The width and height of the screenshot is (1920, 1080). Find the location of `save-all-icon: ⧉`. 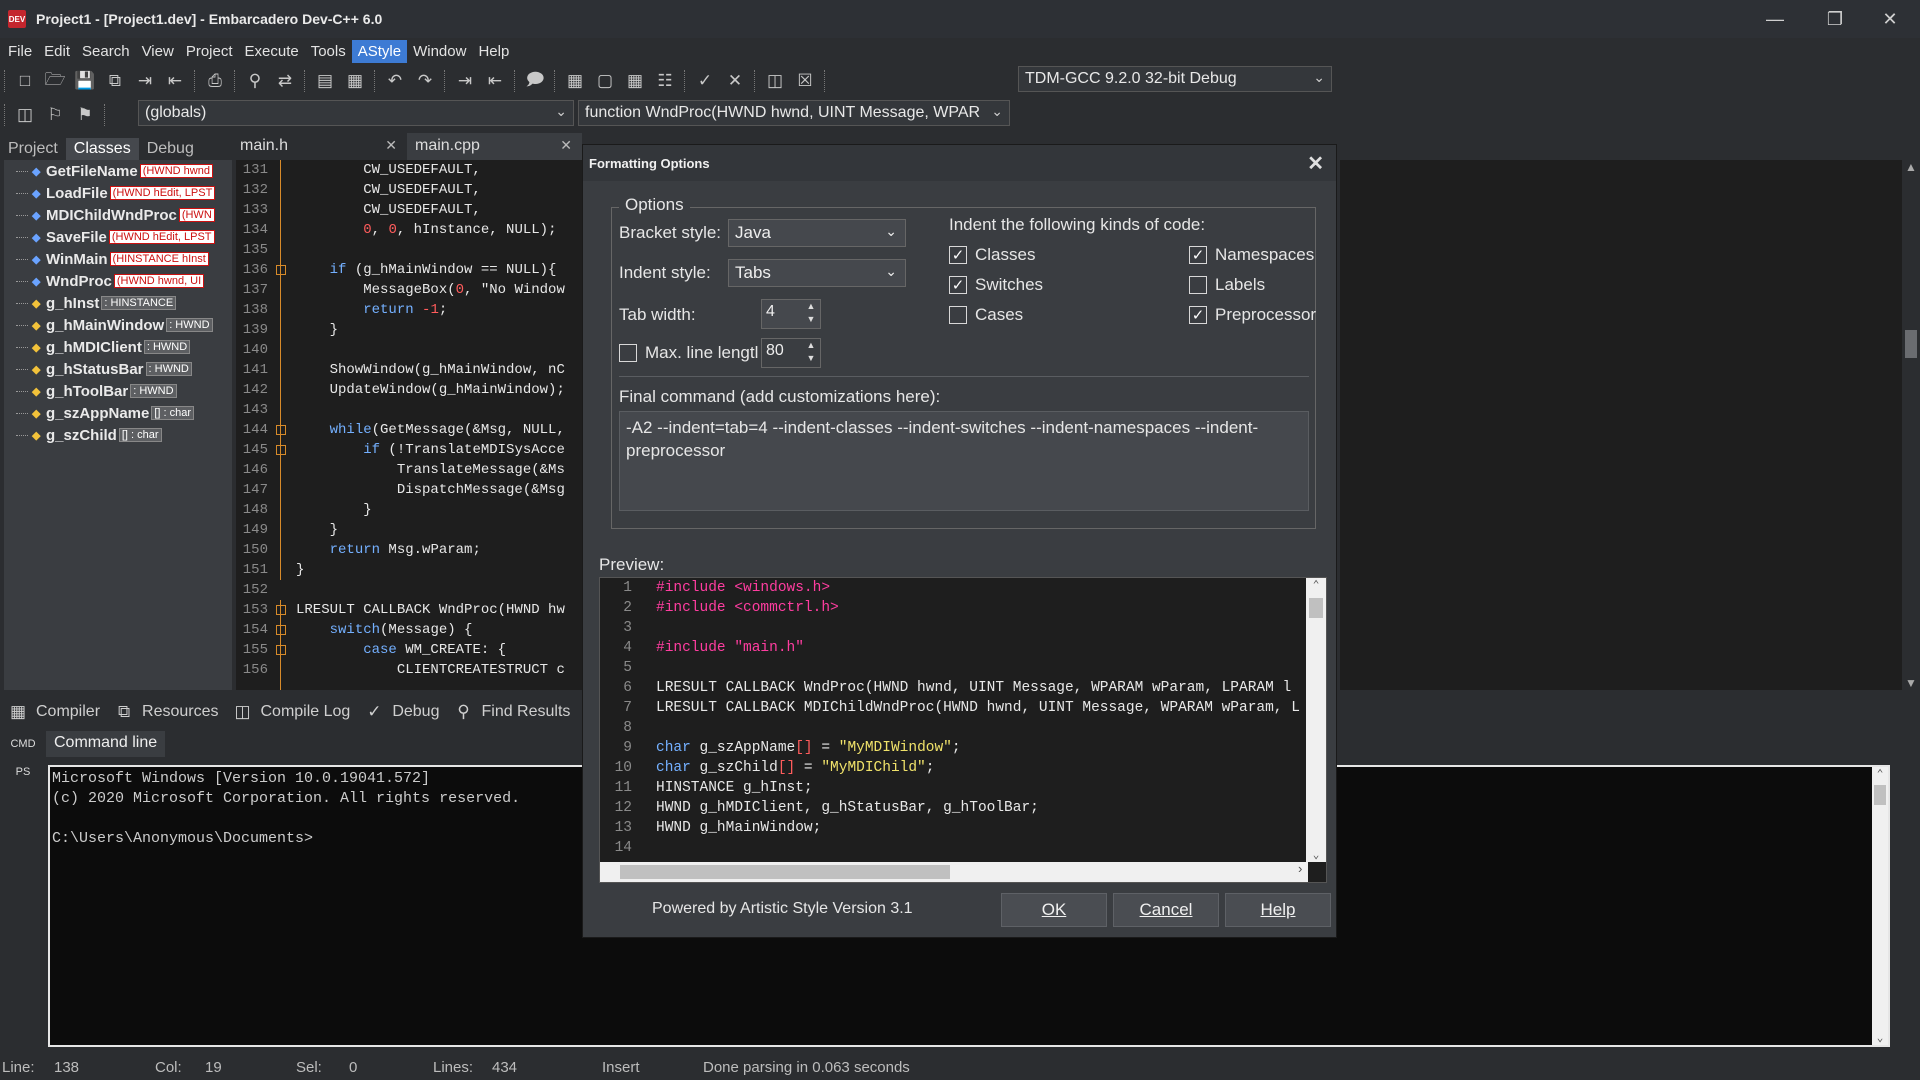

save-all-icon: ⧉ is located at coordinates (115, 81).